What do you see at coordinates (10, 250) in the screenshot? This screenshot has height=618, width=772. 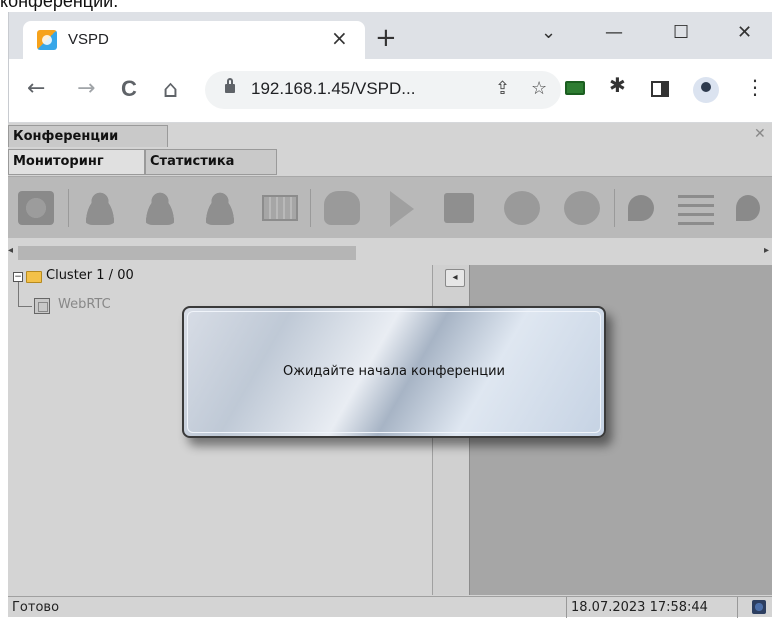 I see `scroll-left-icon: ◂` at bounding box center [10, 250].